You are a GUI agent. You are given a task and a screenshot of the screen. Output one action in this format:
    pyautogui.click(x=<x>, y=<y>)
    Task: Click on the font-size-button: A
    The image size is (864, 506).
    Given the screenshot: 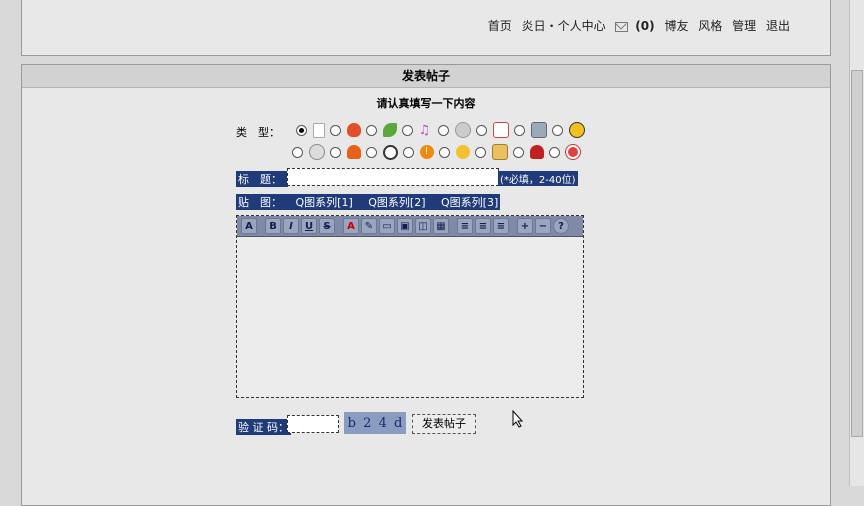 What is the action you would take?
    pyautogui.click(x=249, y=226)
    